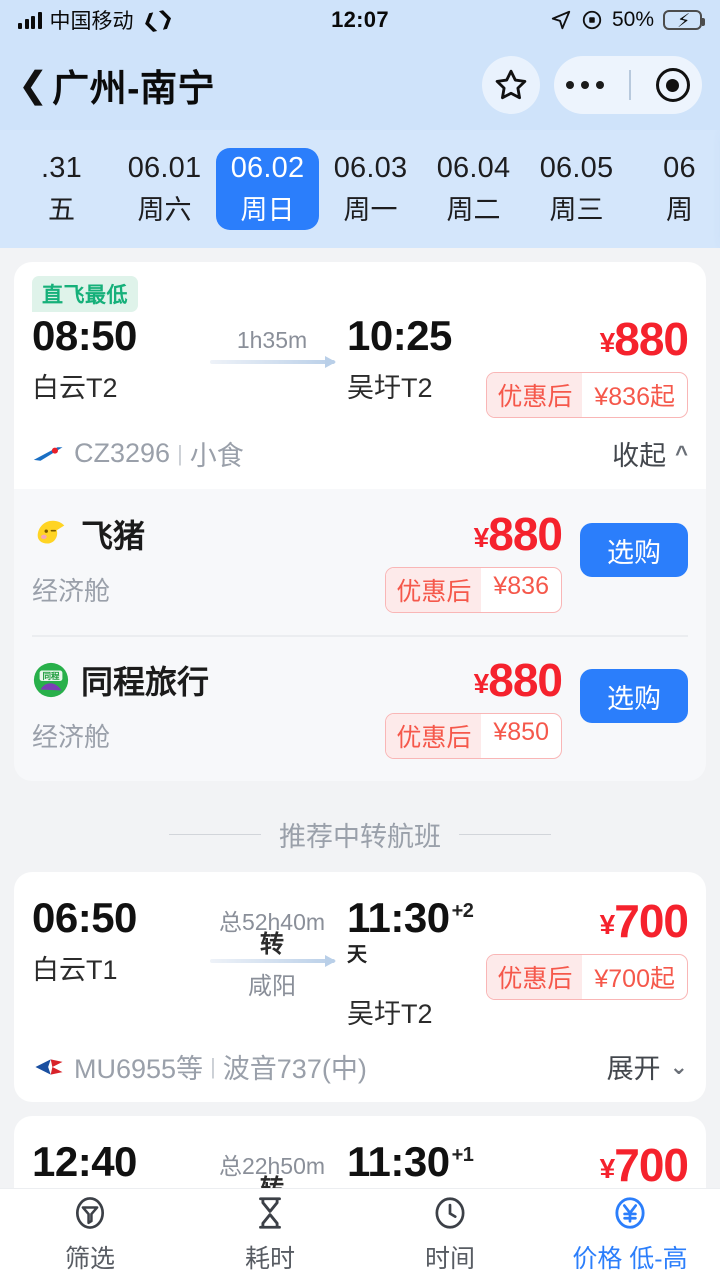 The height and width of the screenshot is (1280, 720). What do you see at coordinates (450, 1213) in the screenshot?
I see `clock-icon` at bounding box center [450, 1213].